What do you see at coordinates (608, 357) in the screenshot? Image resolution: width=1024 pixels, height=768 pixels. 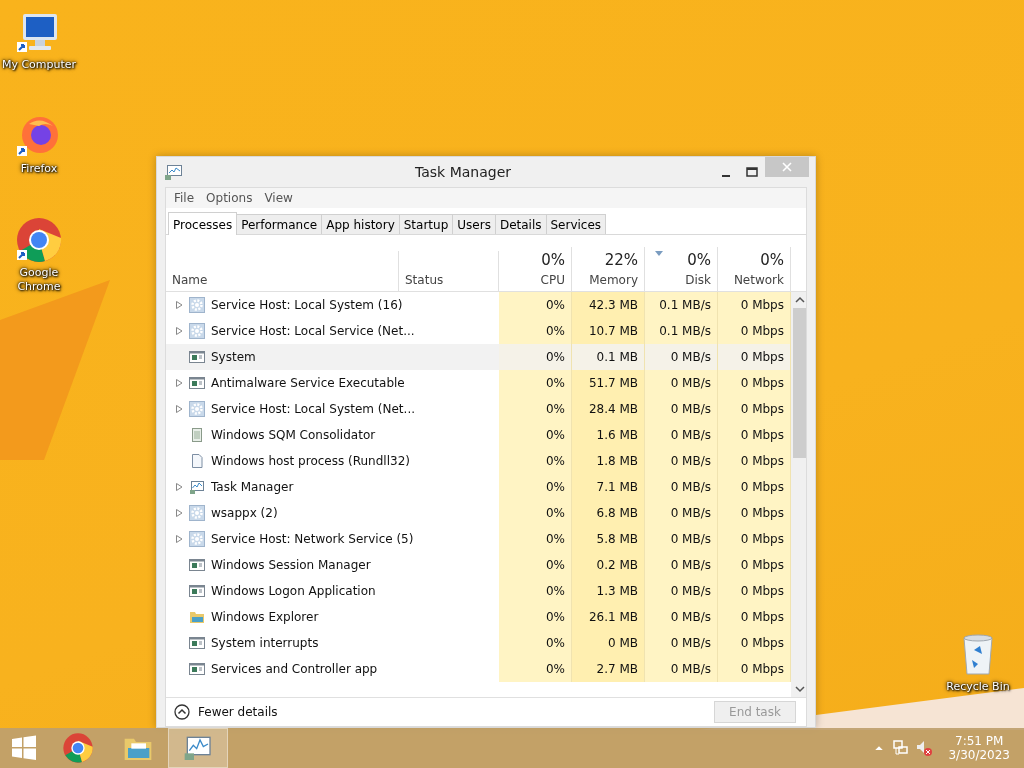 I see `table-cell: 0.1 MB` at bounding box center [608, 357].